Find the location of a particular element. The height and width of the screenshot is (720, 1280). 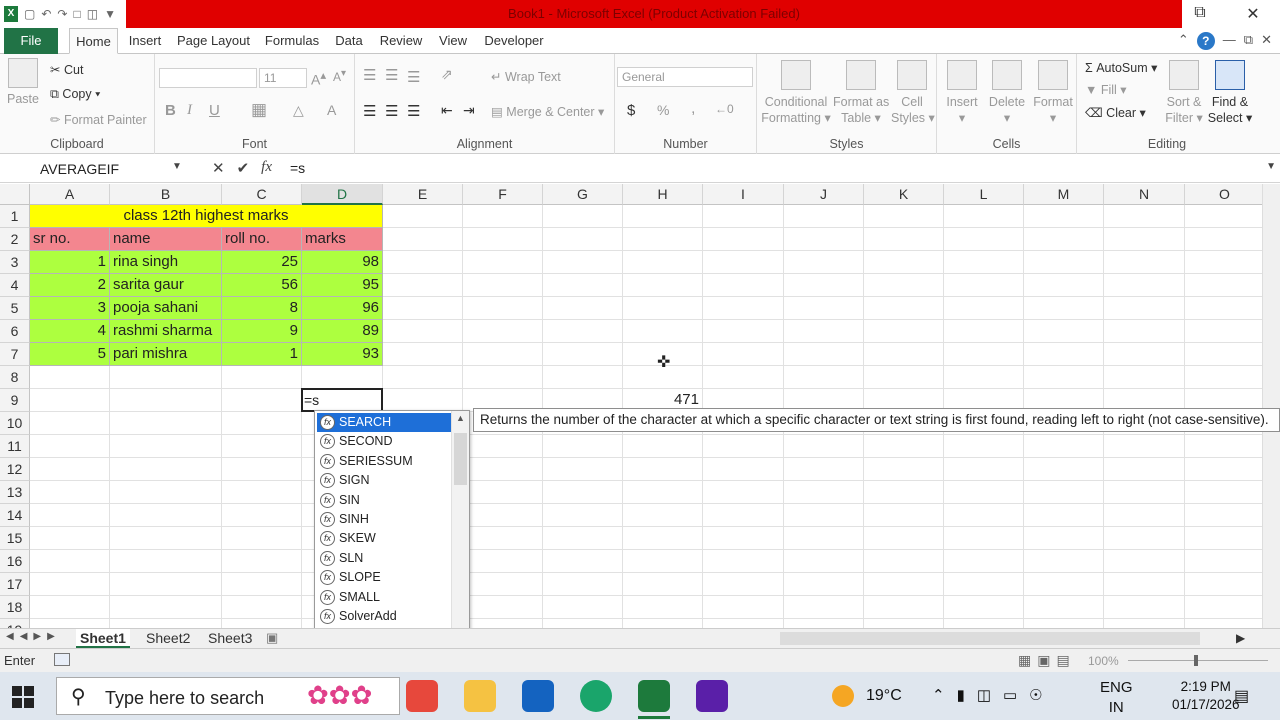

column-header-j: J is located at coordinates (824, 194).